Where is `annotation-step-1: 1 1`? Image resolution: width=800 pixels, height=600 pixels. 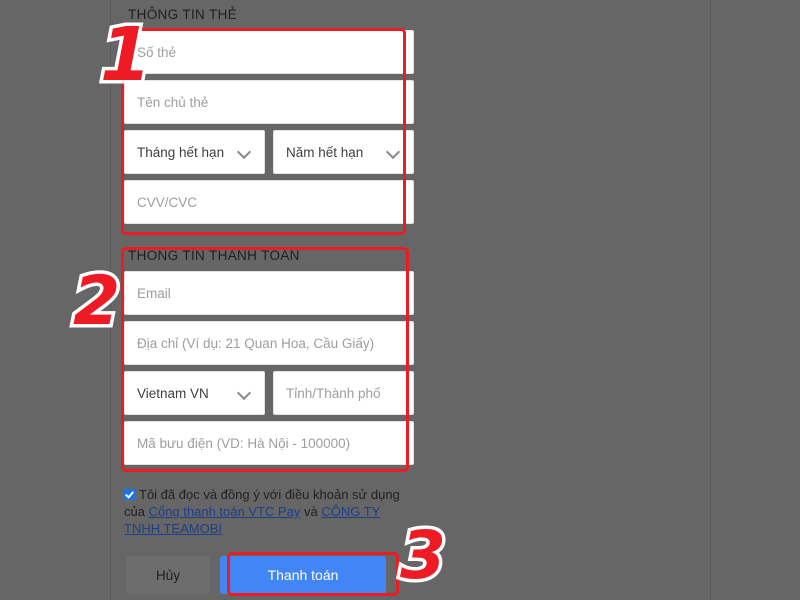 annotation-step-1: 1 1 is located at coordinates (126, 55).